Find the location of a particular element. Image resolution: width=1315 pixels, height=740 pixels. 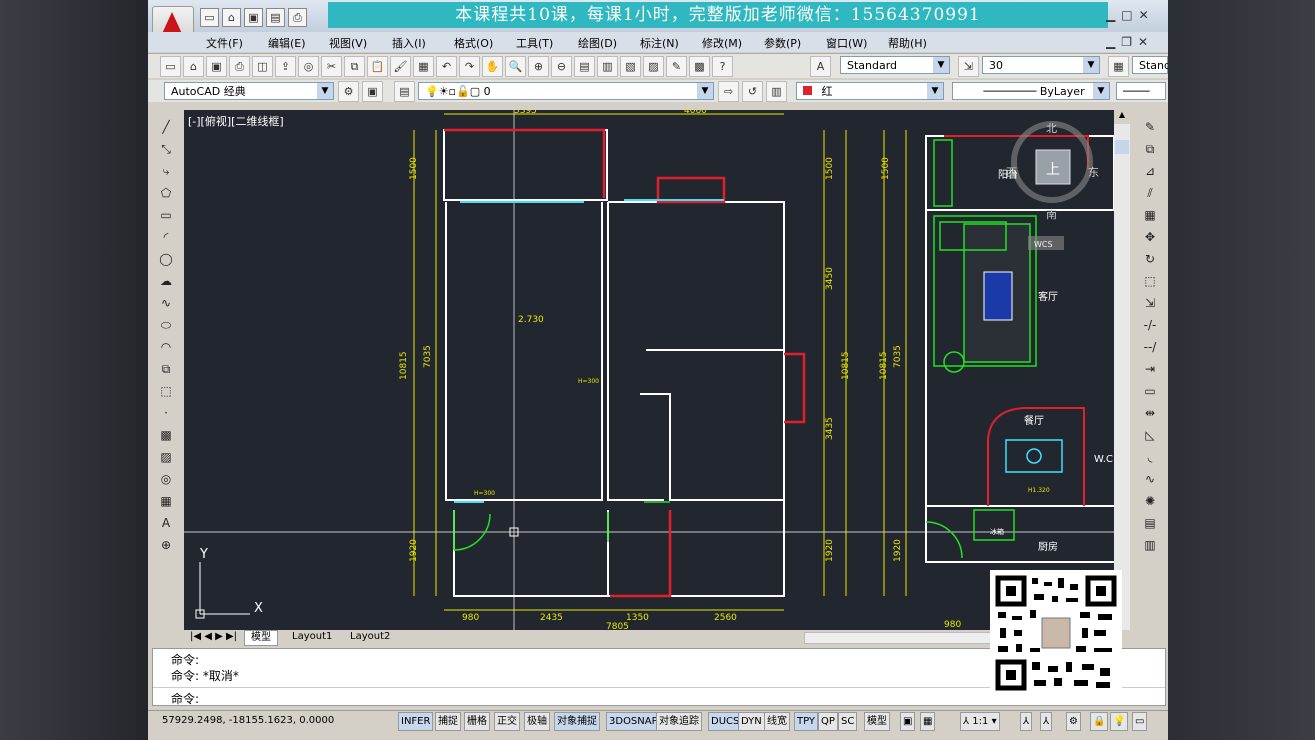

menu-file: 文件(F) is located at coordinates (224, 43).